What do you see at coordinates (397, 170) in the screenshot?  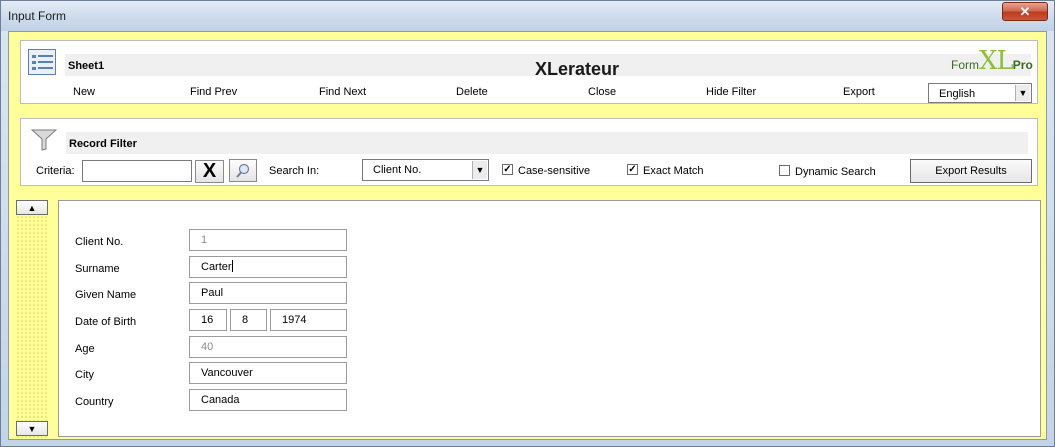 I see `search-in-value: Client No.` at bounding box center [397, 170].